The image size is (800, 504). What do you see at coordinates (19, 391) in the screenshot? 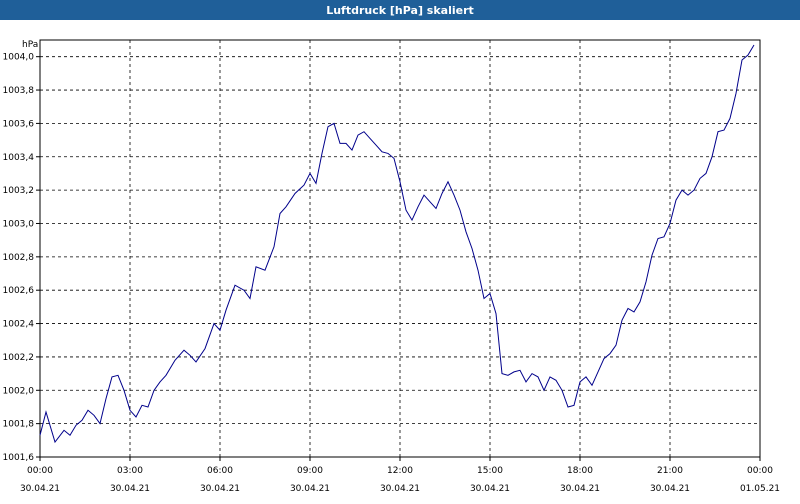
I see `y-tick-label: 1002,0` at bounding box center [19, 391].